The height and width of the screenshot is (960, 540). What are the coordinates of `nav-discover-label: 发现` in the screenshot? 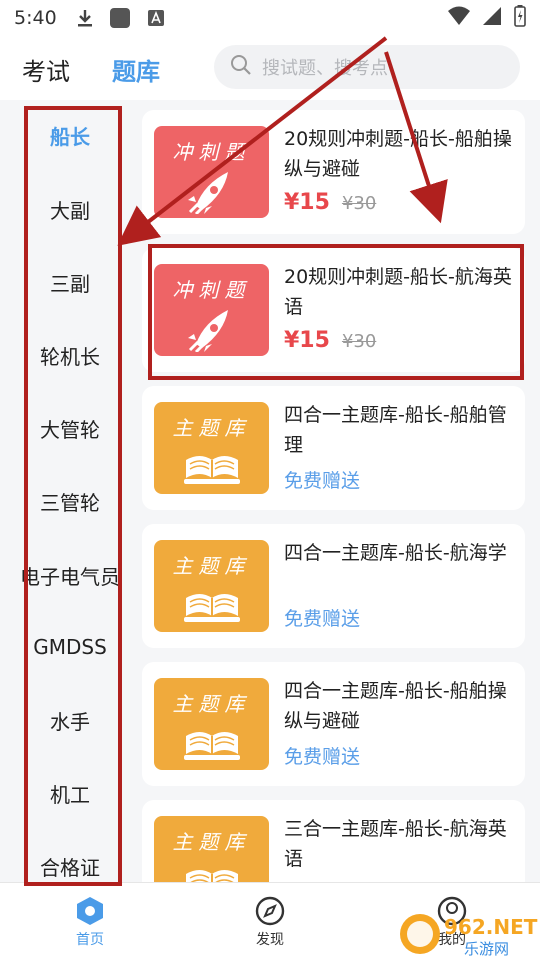 It's located at (270, 940).